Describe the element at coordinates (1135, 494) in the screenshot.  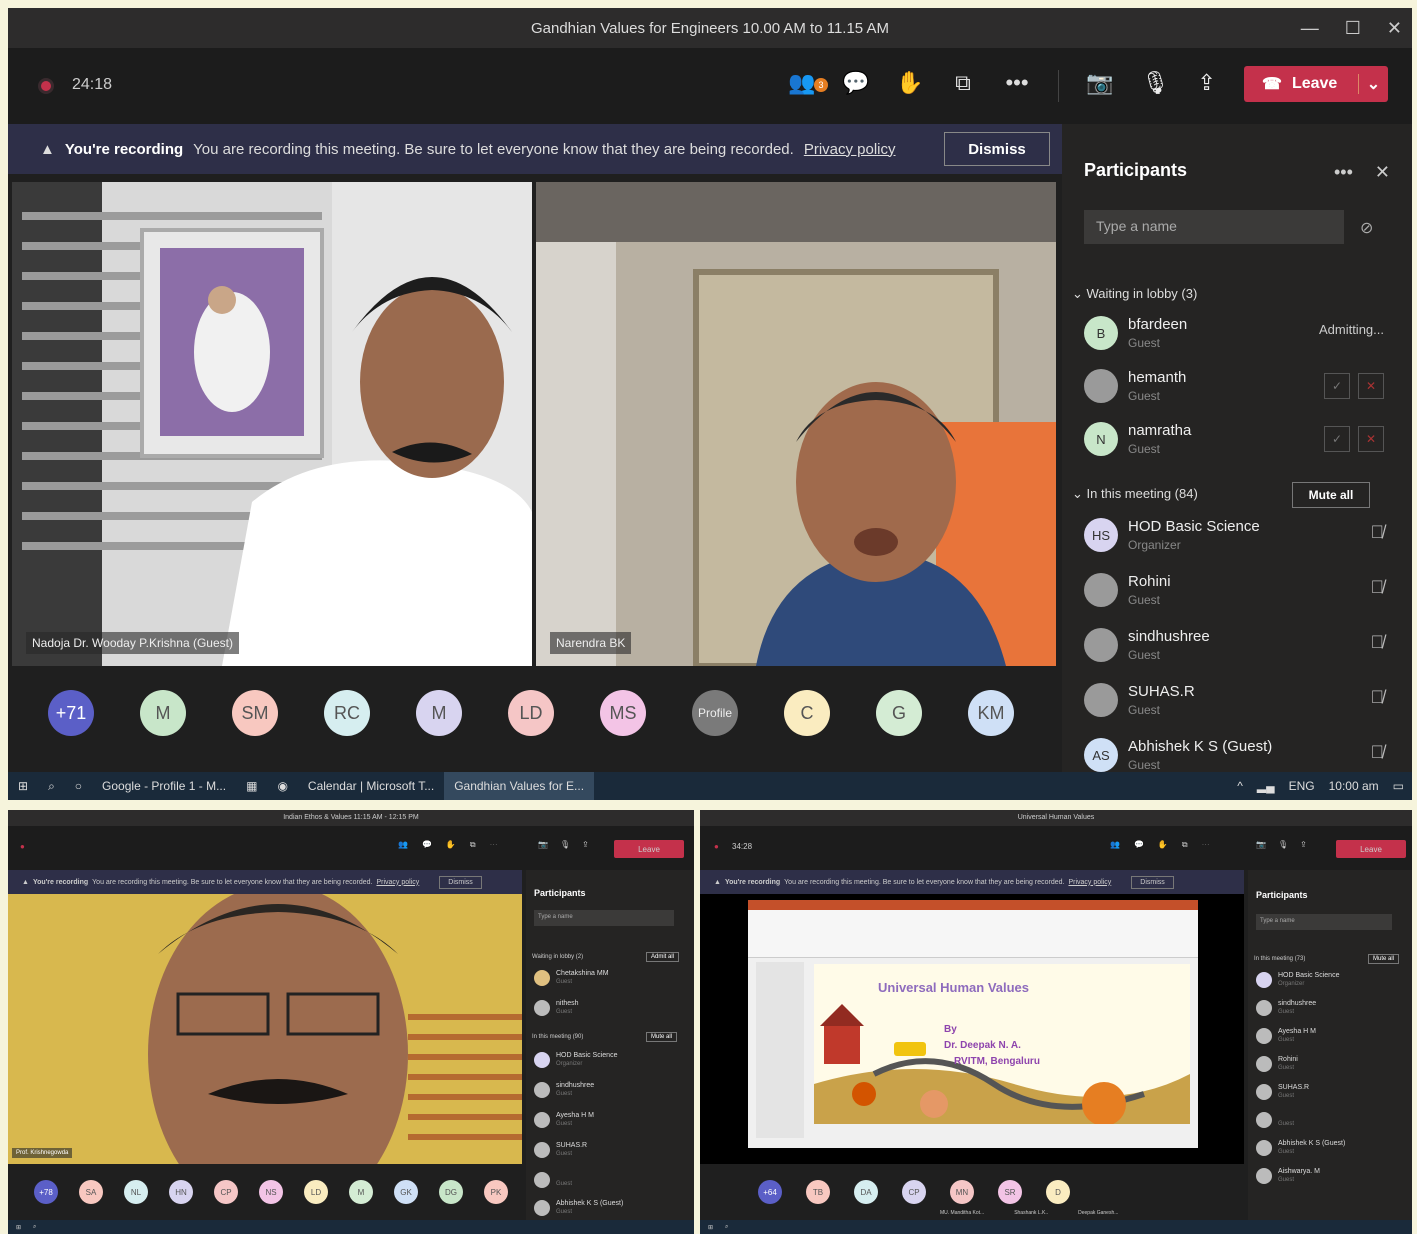
I see `meeting-section-header: ⌄ In this meeting (84)` at that location.